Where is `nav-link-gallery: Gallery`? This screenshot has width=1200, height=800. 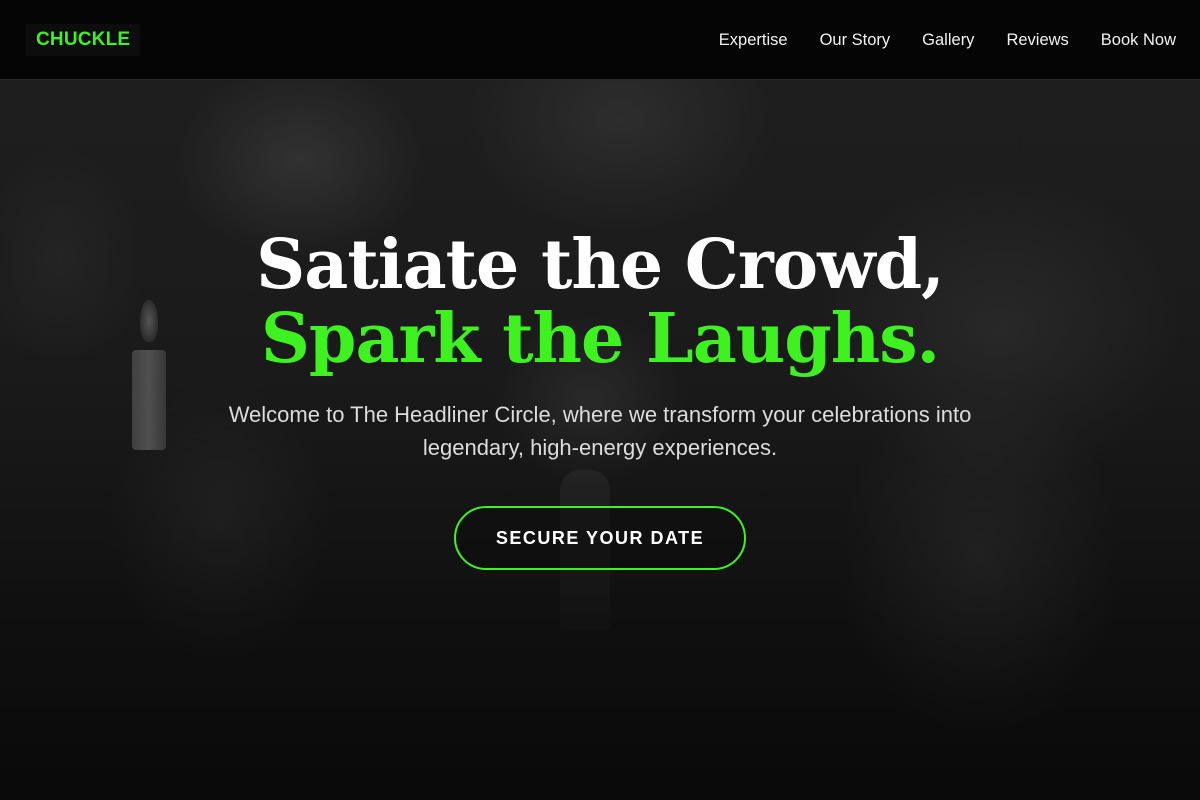 nav-link-gallery: Gallery is located at coordinates (948, 40).